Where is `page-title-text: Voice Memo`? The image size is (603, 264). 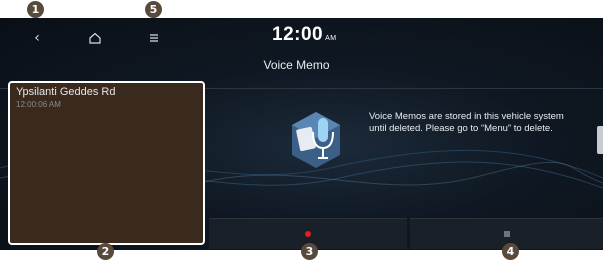
page-title-text: Voice Memo is located at coordinates (296, 65).